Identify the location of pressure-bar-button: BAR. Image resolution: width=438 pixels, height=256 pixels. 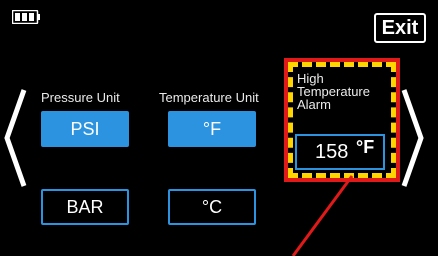
(85, 207).